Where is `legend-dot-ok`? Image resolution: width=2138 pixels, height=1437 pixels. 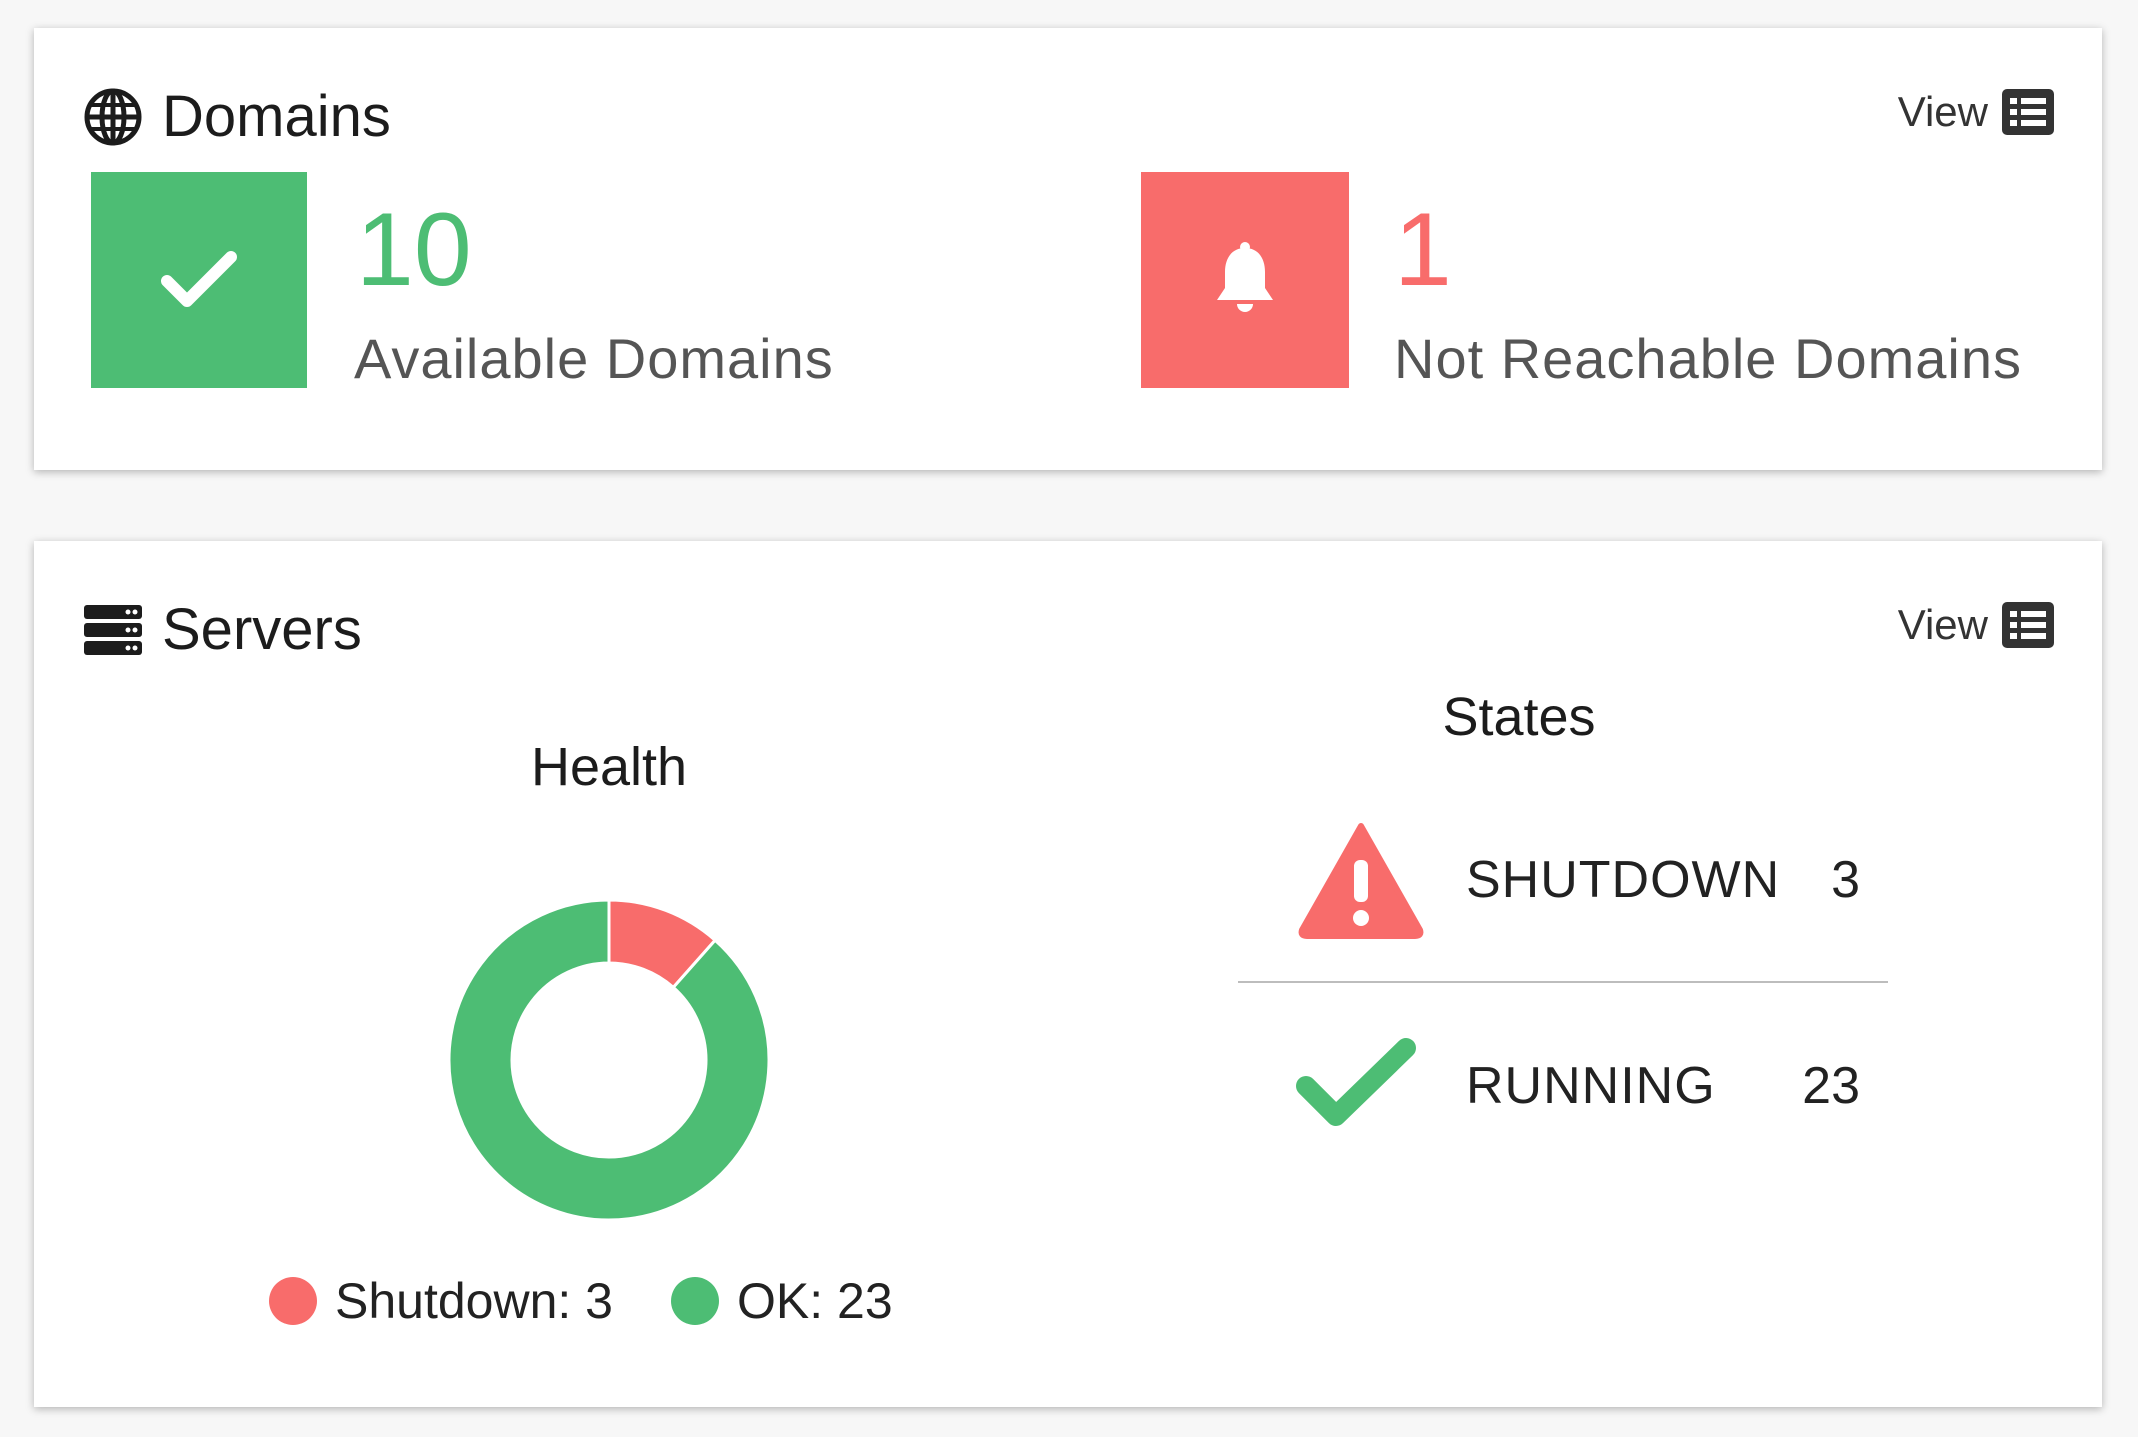 legend-dot-ok is located at coordinates (694, 1301).